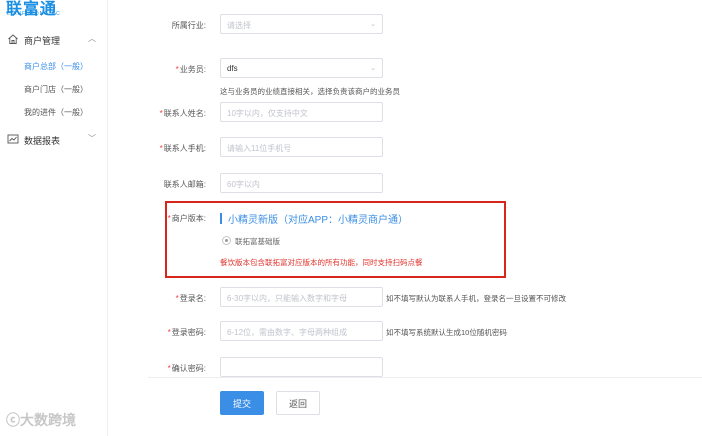 The height and width of the screenshot is (436, 702). Describe the element at coordinates (301, 297) in the screenshot. I see `login-name-input: 6-30字以内，只能输入数字和字母` at that location.